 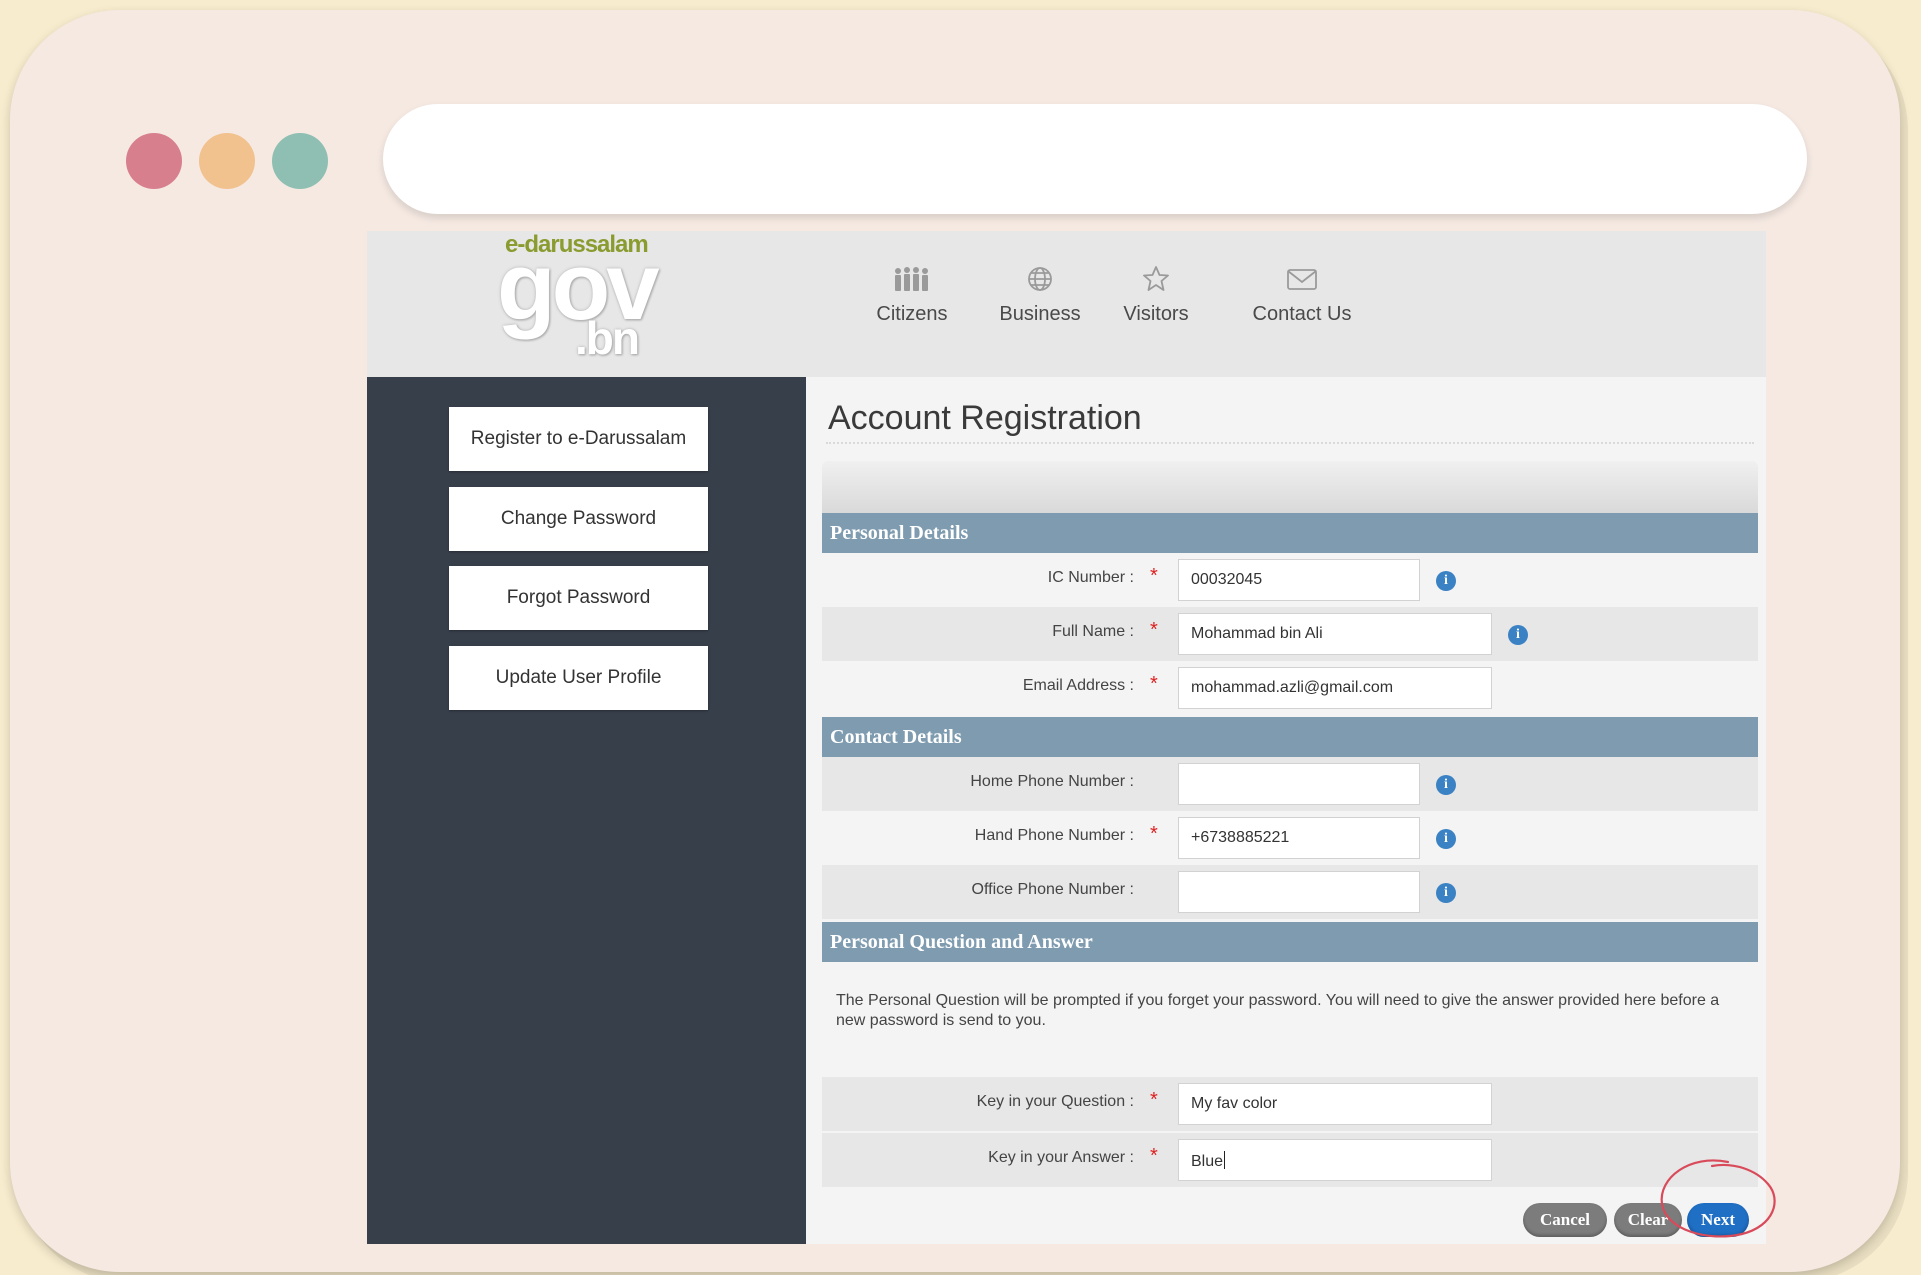 What do you see at coordinates (1299, 784) in the screenshot?
I see `home-phone-input` at bounding box center [1299, 784].